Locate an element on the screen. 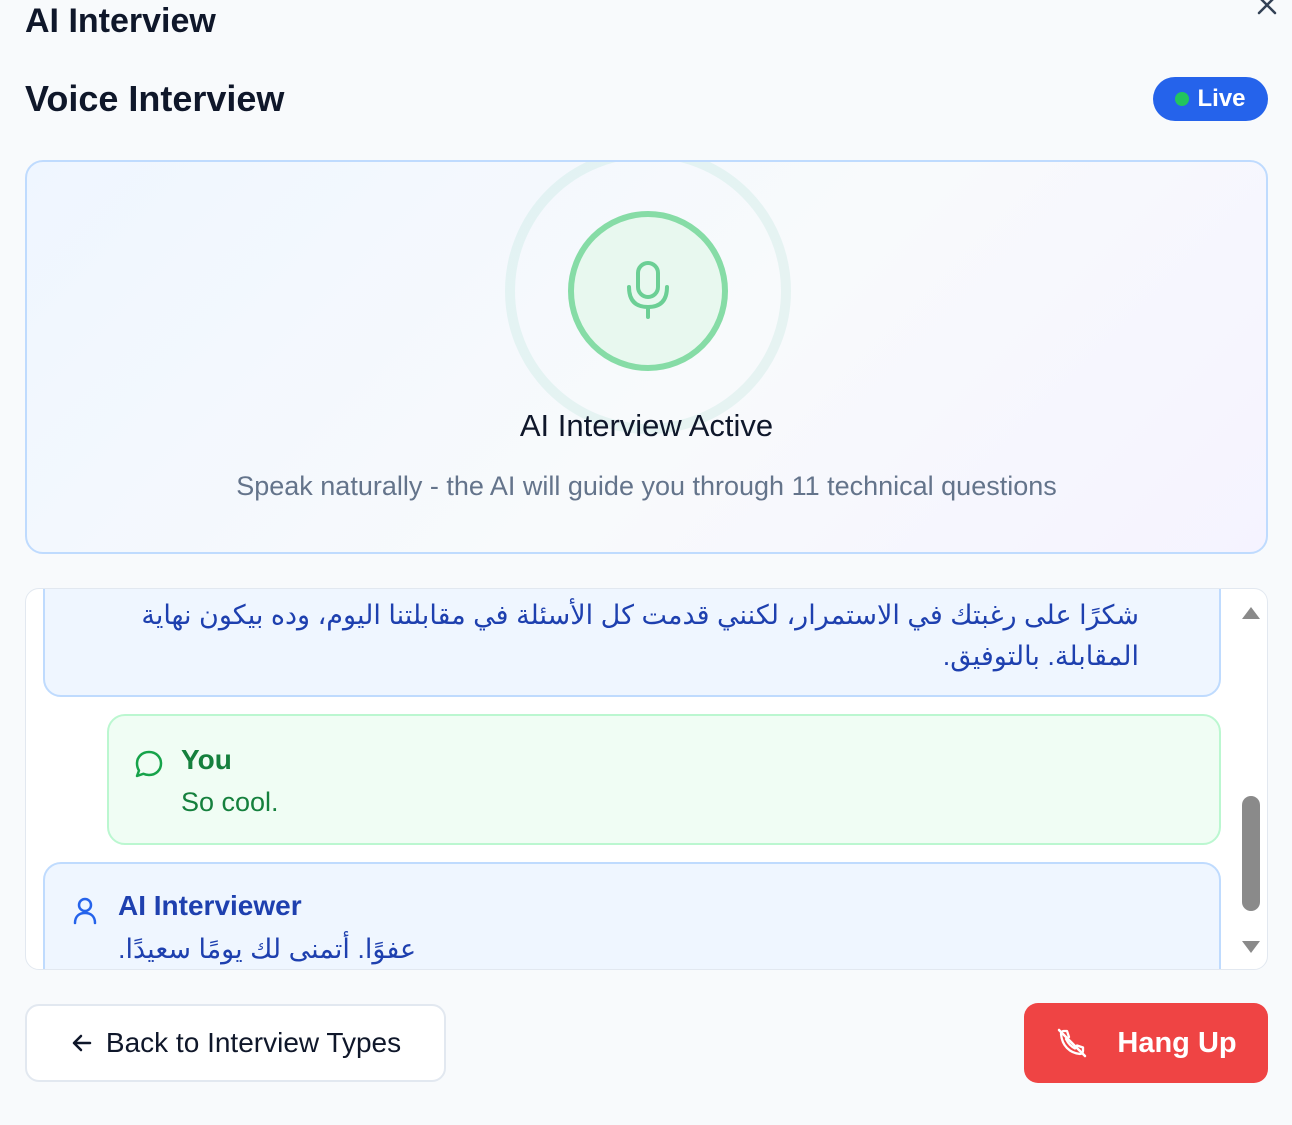 Image resolution: width=1292 pixels, height=1125 pixels. message-author: You is located at coordinates (206, 759).